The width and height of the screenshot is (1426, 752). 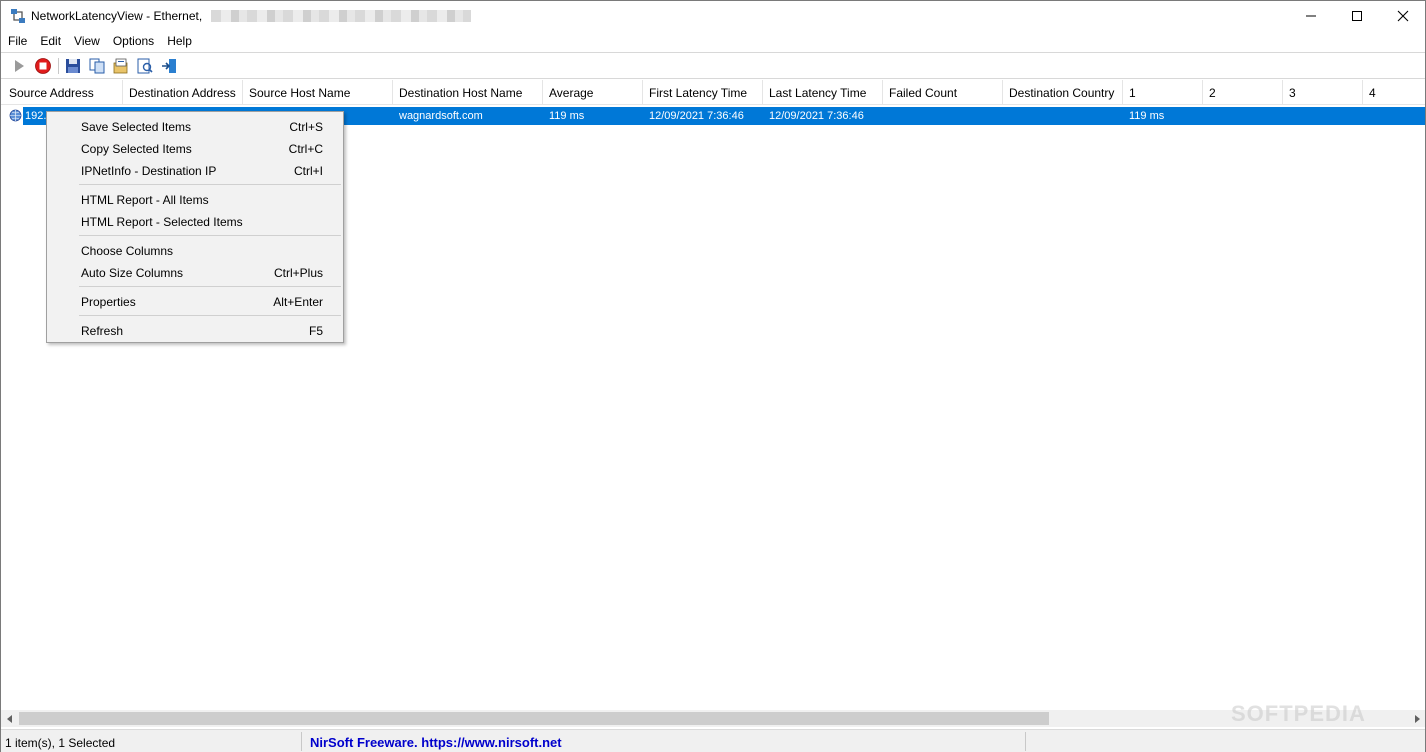 What do you see at coordinates (121, 66) in the screenshot?
I see `html-report-icon` at bounding box center [121, 66].